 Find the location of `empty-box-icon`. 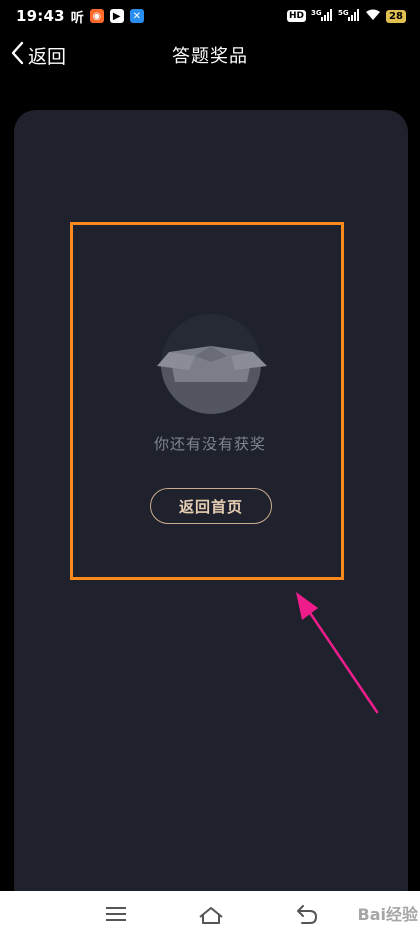

empty-box-icon is located at coordinates (211, 364).